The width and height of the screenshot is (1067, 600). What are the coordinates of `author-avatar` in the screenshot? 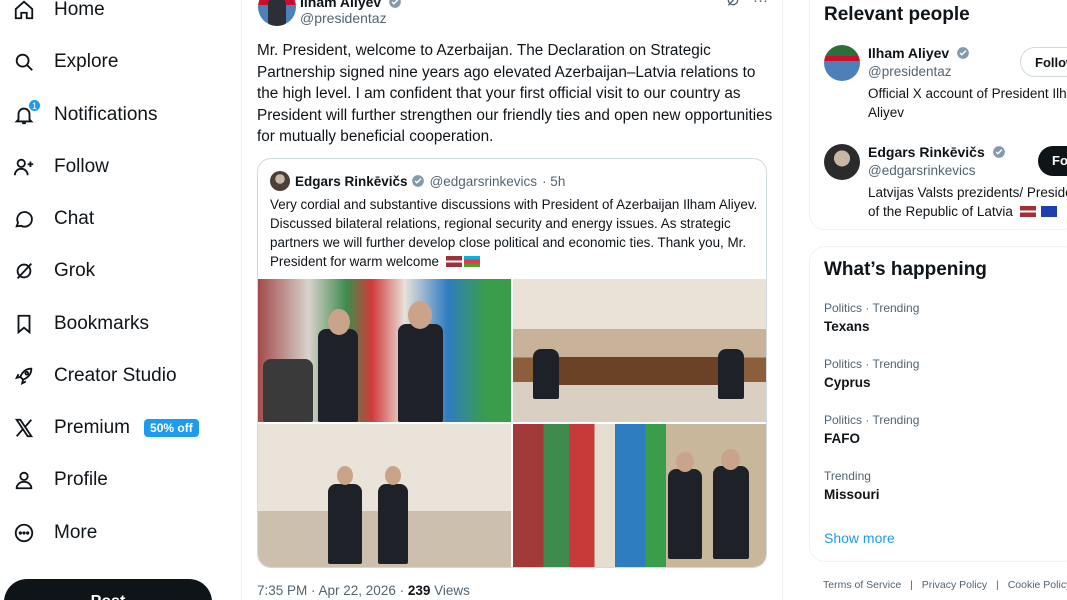 It's located at (277, 13).